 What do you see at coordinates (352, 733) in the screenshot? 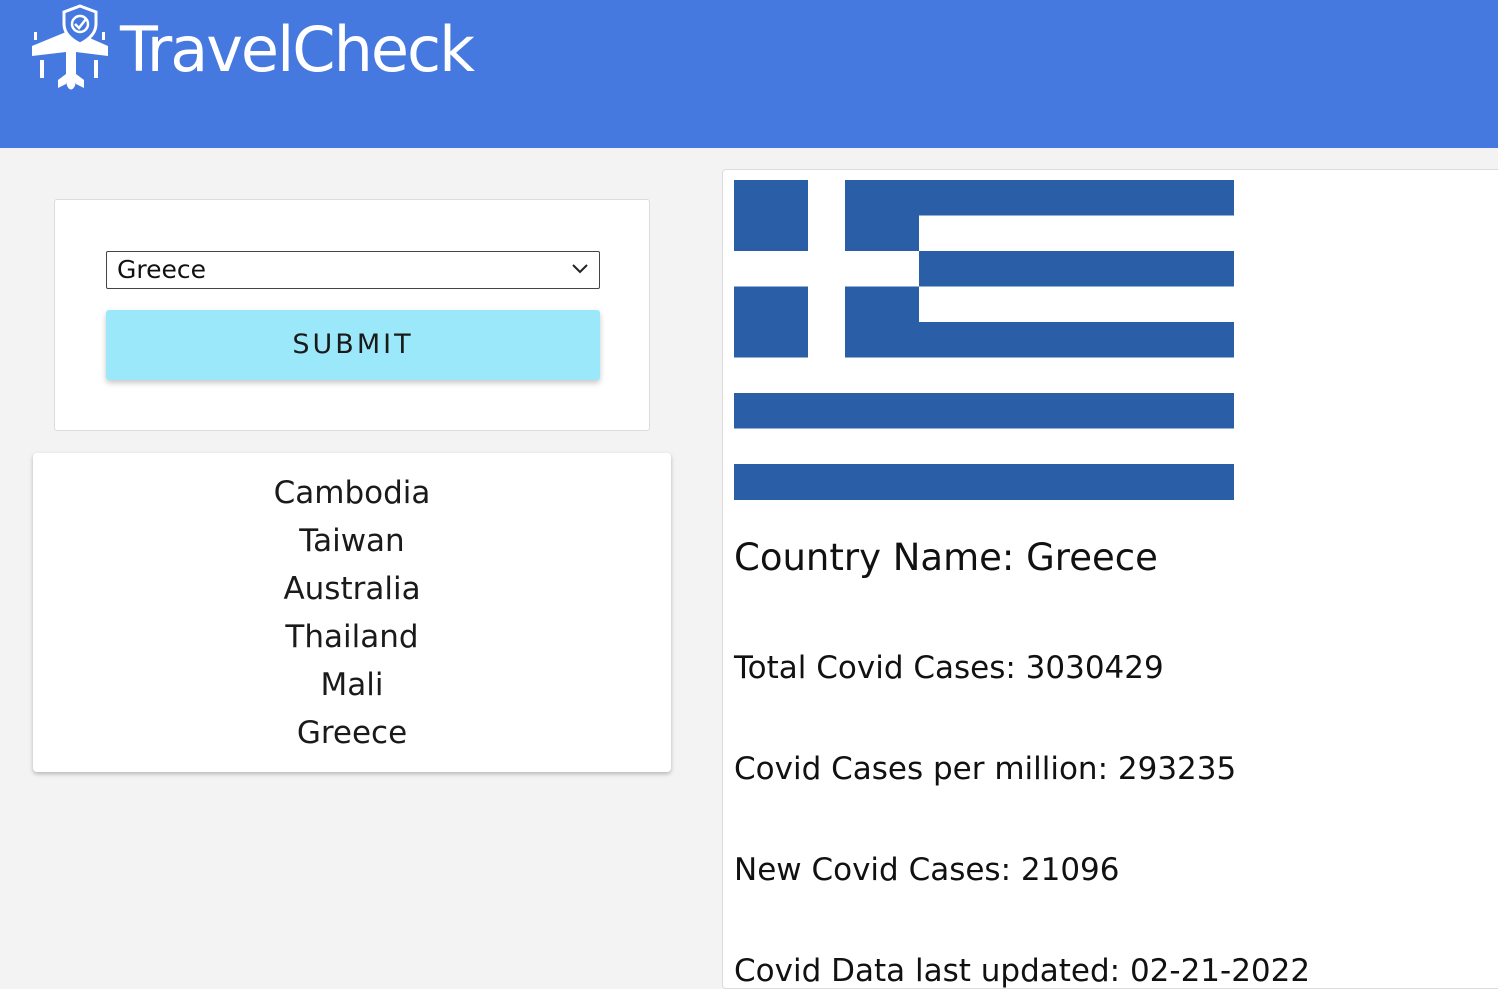
I see `list-item: Greece` at bounding box center [352, 733].